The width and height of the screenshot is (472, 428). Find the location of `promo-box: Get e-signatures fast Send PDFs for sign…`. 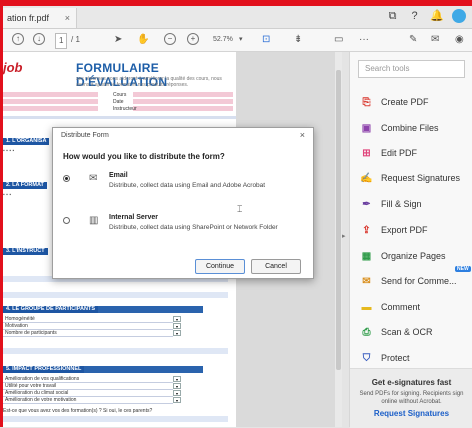

promo-box: Get e-signatures fast Send PDFs for sign… is located at coordinates (411, 398).